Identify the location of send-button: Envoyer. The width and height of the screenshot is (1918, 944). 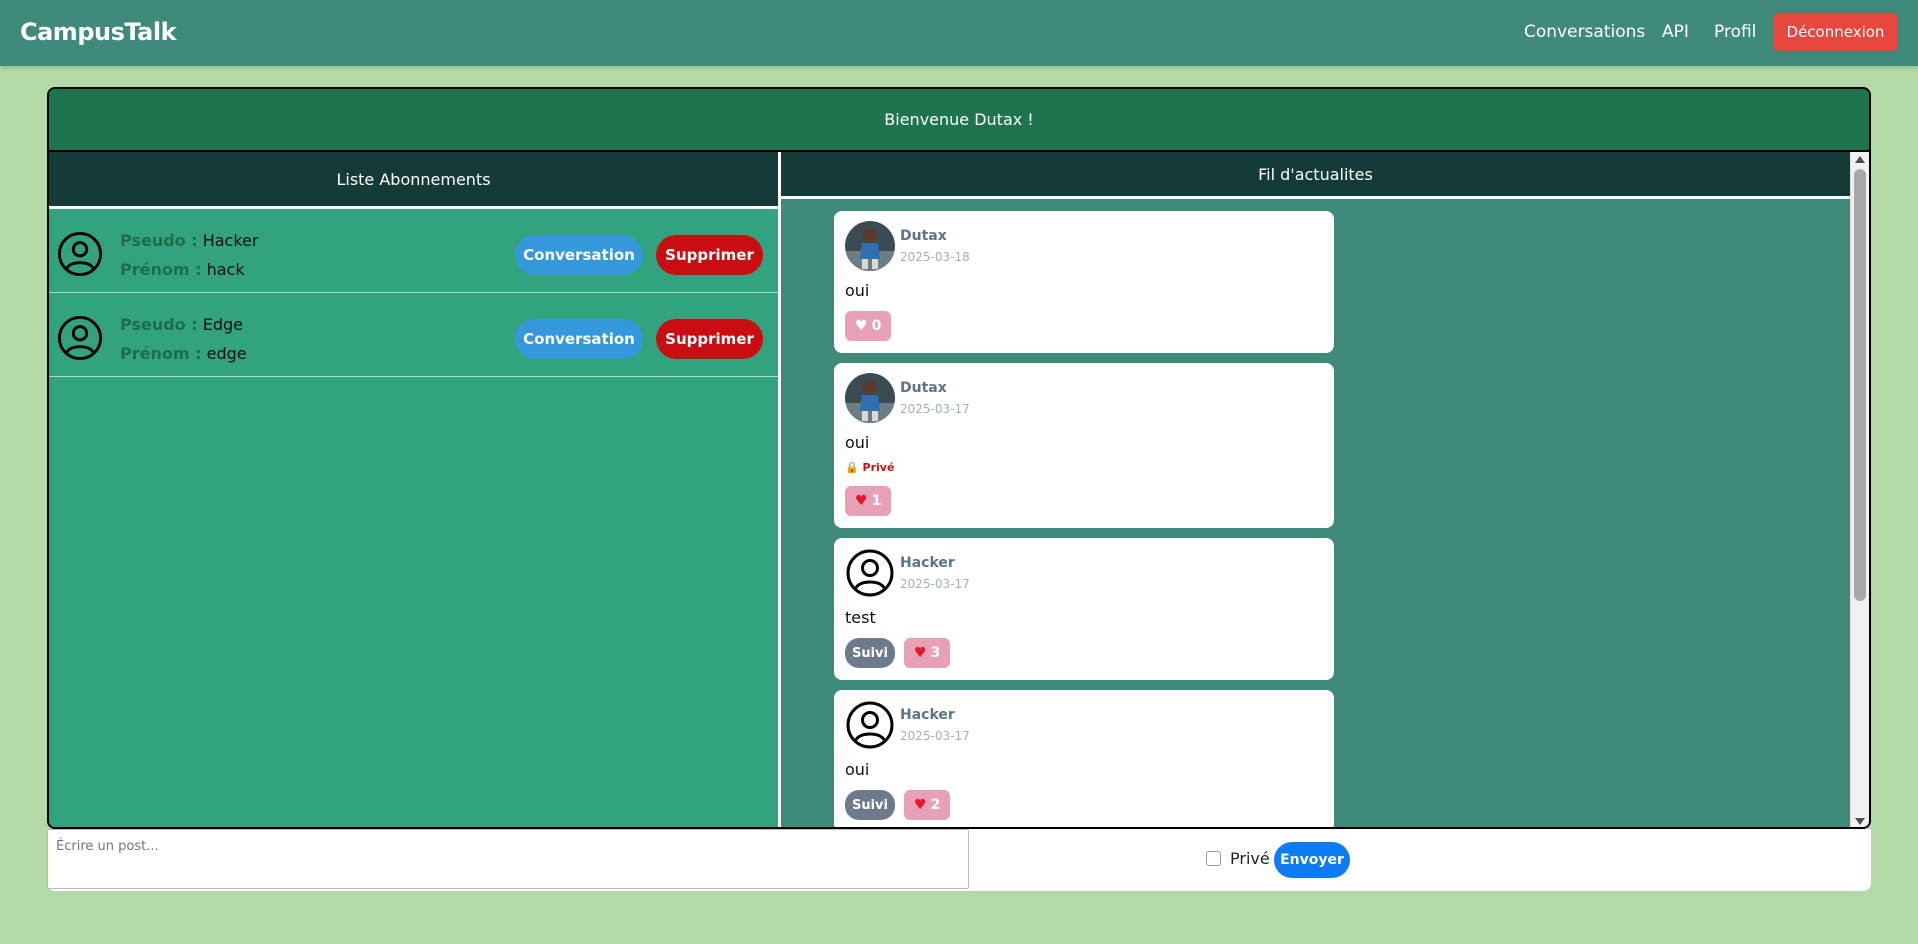
(1312, 860).